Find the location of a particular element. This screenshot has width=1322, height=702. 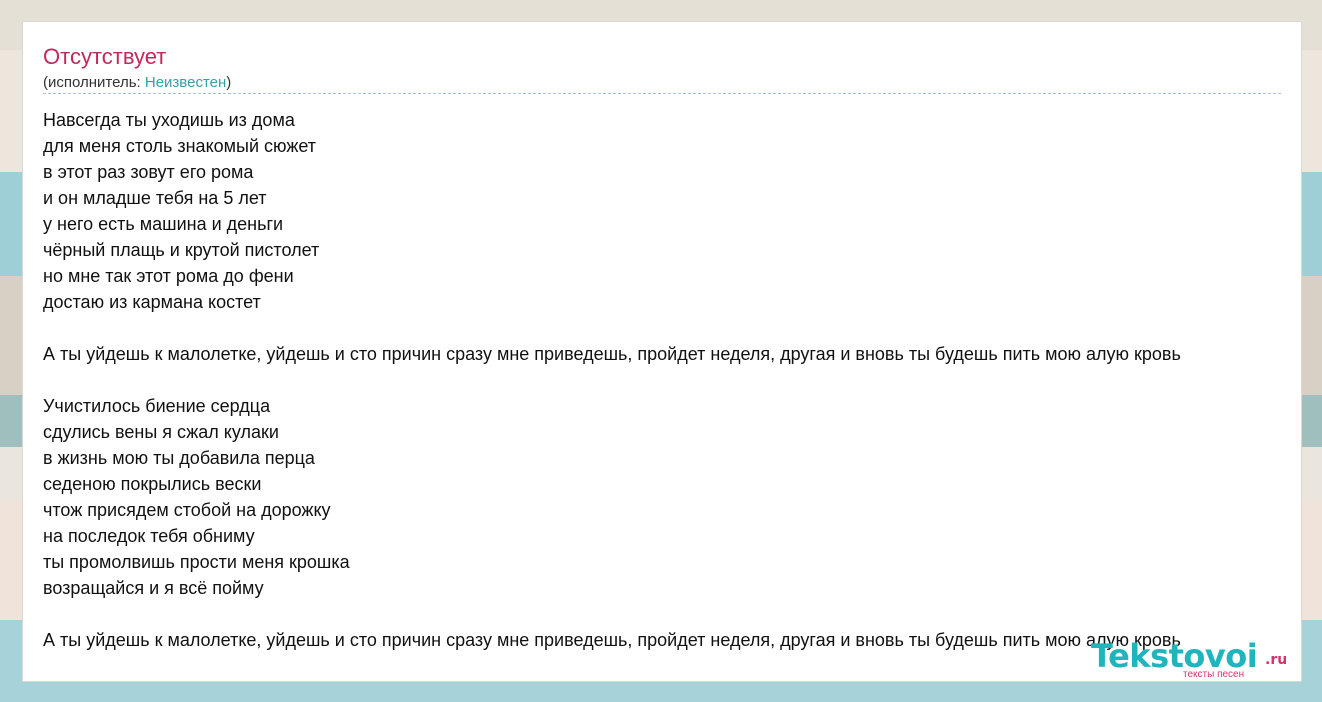

artist-suffix: ) is located at coordinates (229, 82).